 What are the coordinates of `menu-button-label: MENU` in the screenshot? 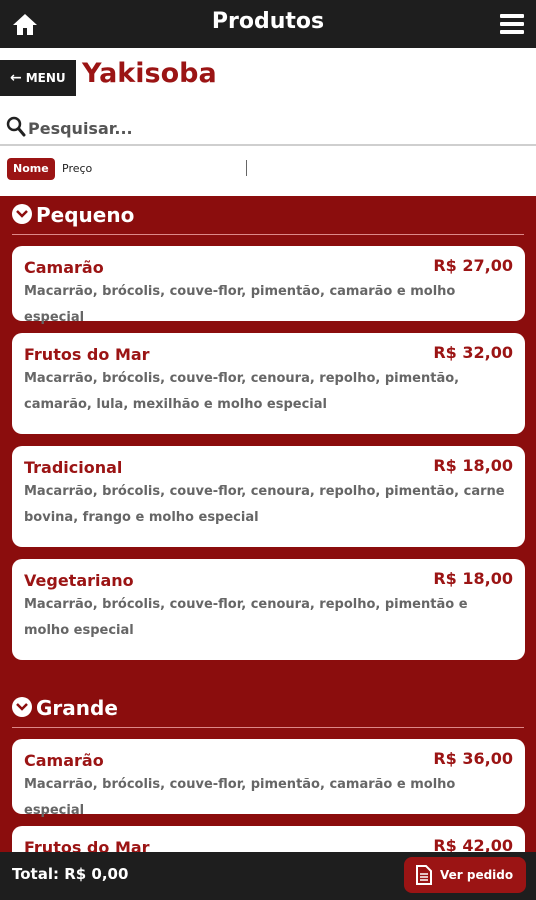 It's located at (45, 78).